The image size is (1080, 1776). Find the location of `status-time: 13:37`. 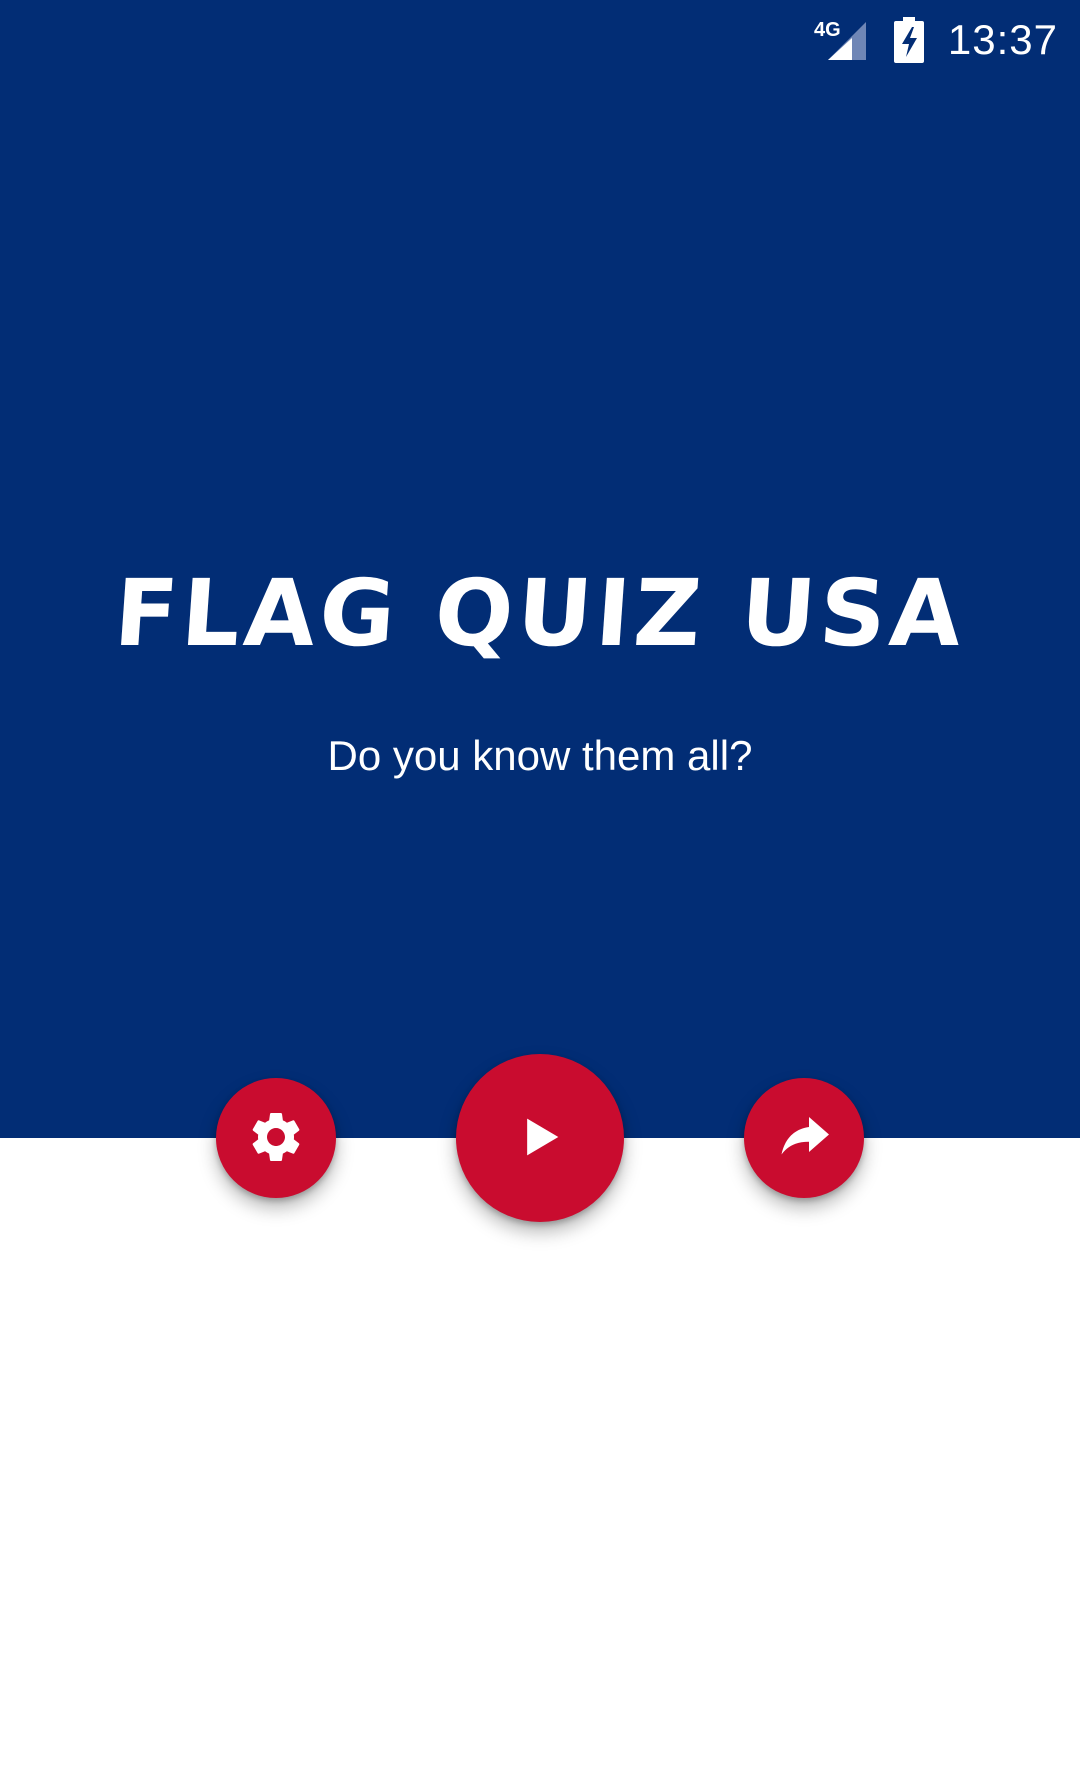

status-time: 13:37 is located at coordinates (1002, 39).